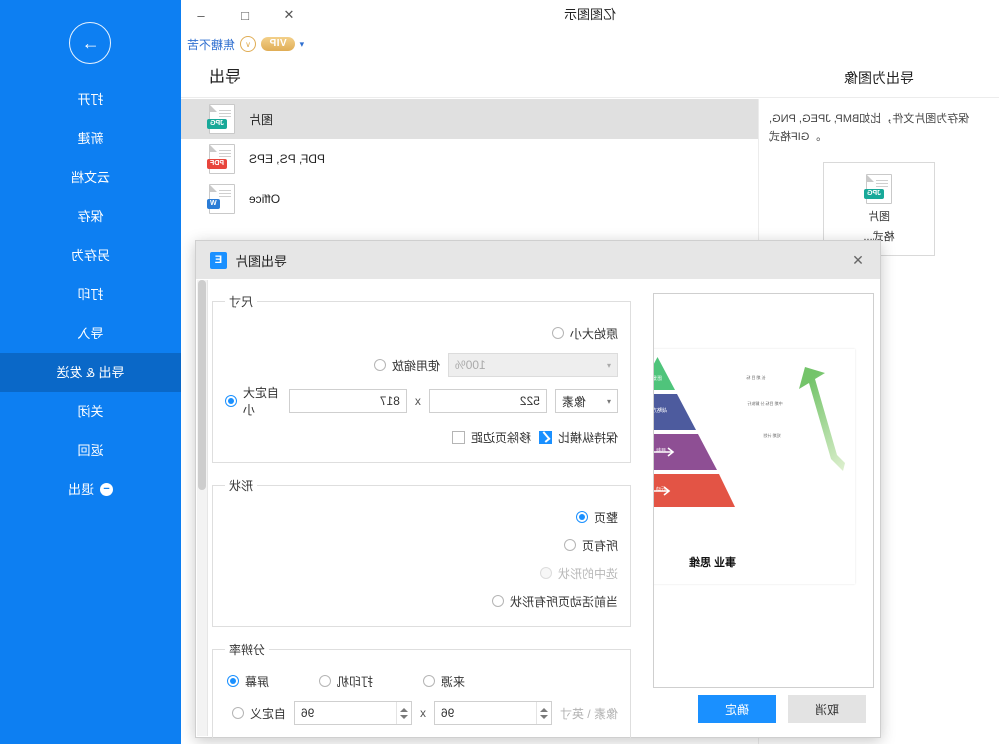 The height and width of the screenshot is (744, 999). I want to click on dpi-unit-label: 像素 \ 英寸, so click(588, 713).